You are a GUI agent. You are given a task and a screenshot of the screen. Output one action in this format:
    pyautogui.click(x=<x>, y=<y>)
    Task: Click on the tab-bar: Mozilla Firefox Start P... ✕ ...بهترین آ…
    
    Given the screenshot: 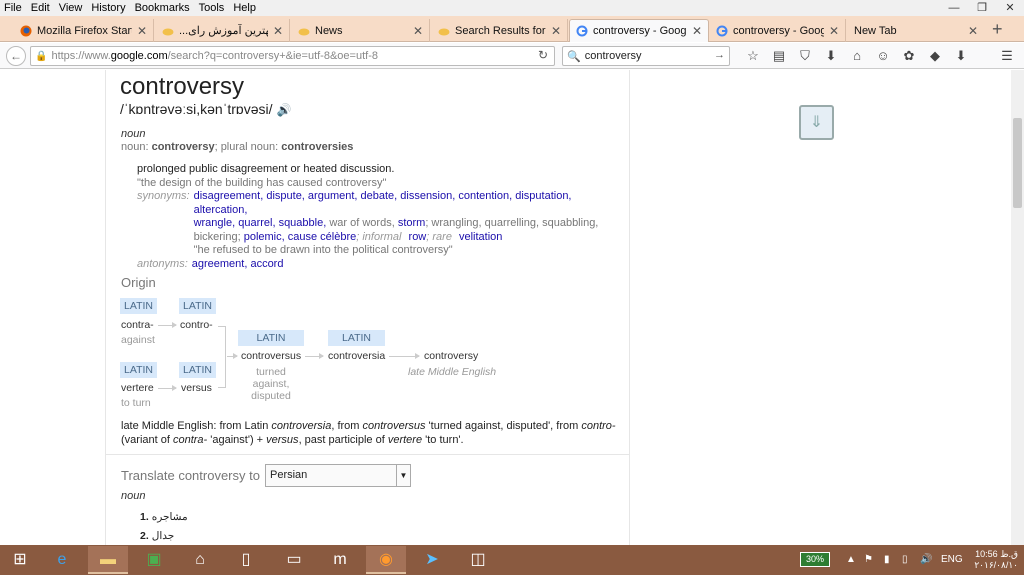 What is the action you would take?
    pyautogui.click(x=512, y=29)
    